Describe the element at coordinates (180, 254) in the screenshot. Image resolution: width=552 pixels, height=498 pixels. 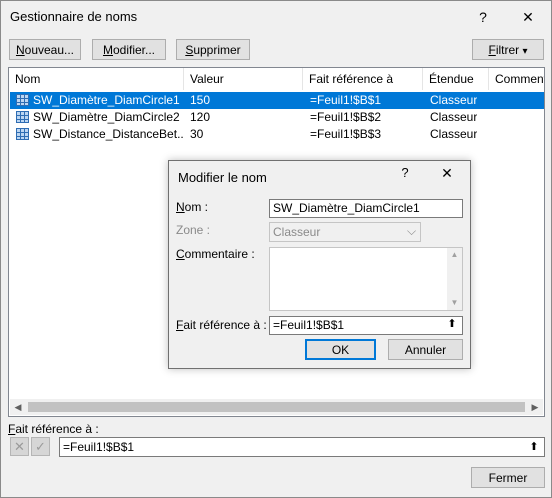
I see `comment-label-mnemonic: C` at that location.